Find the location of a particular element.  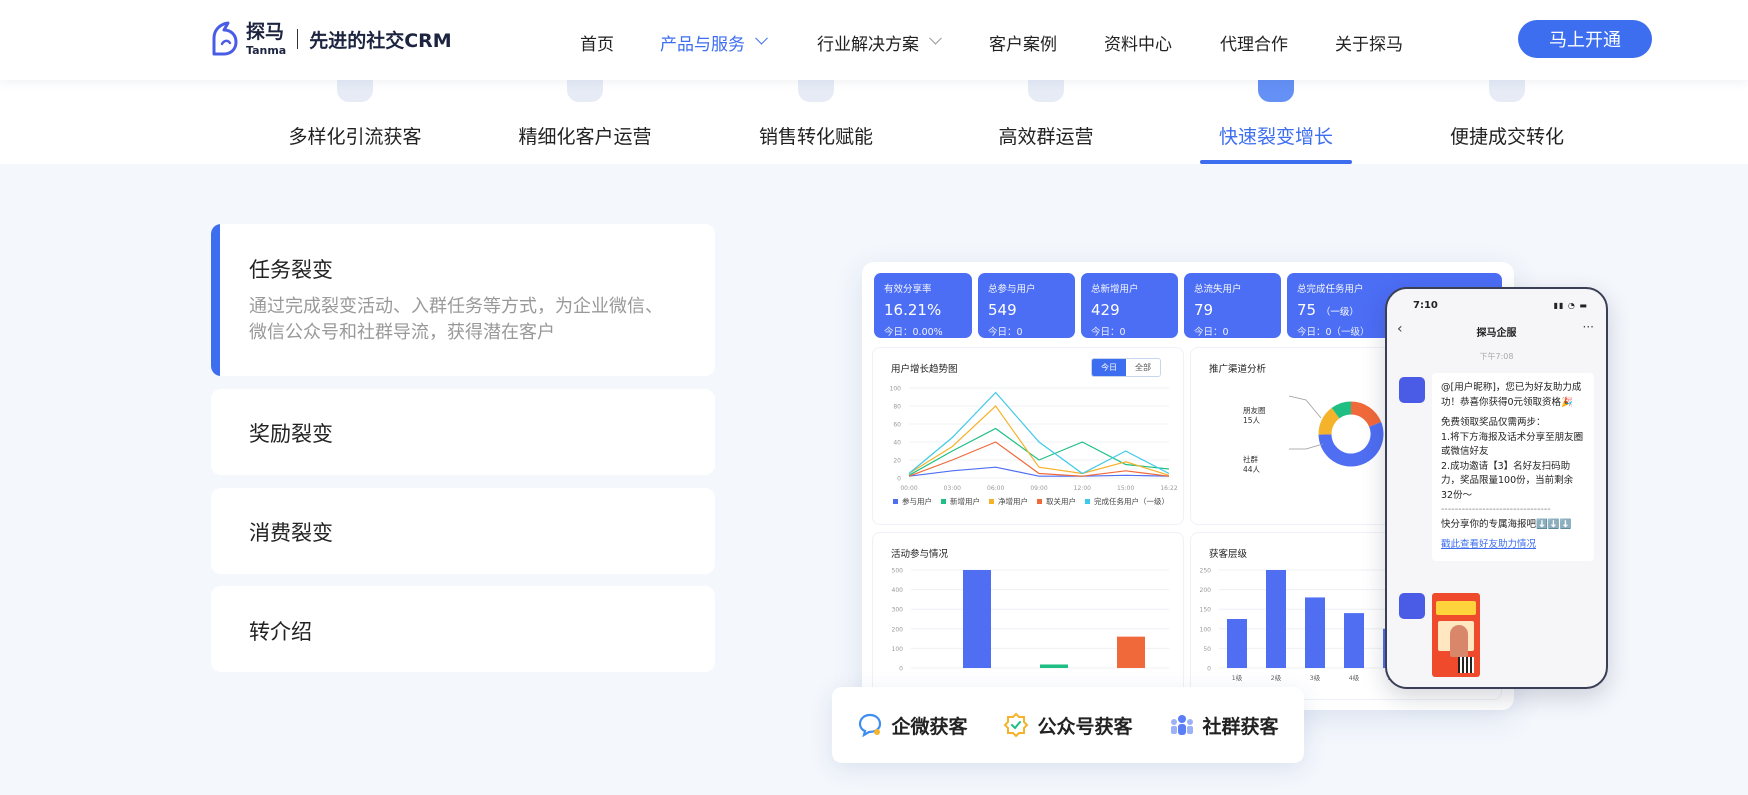

people-group-icon is located at coordinates (1181, 725).